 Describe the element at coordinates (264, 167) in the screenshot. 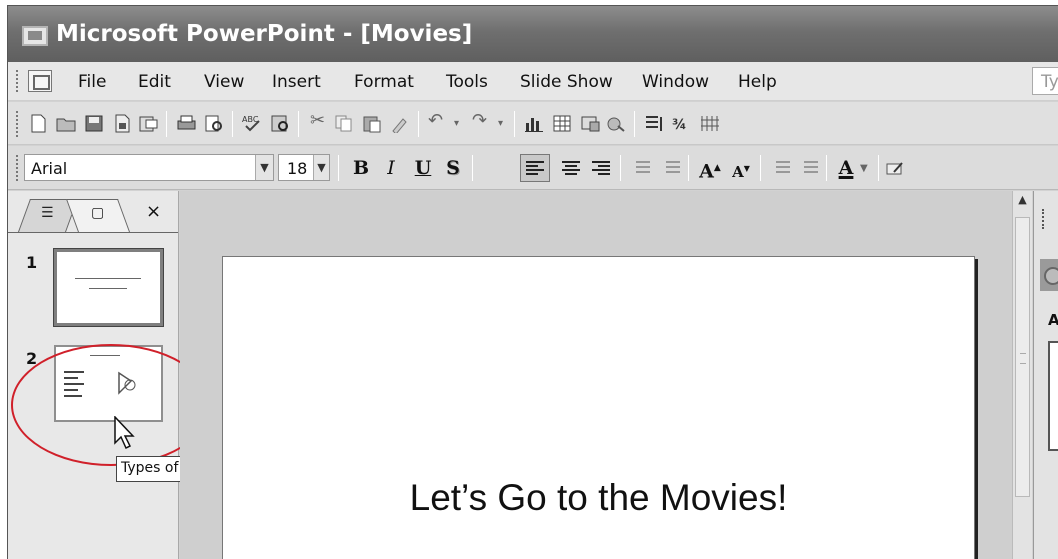

I see `font-dropdown-arrow-icon: ▼` at that location.